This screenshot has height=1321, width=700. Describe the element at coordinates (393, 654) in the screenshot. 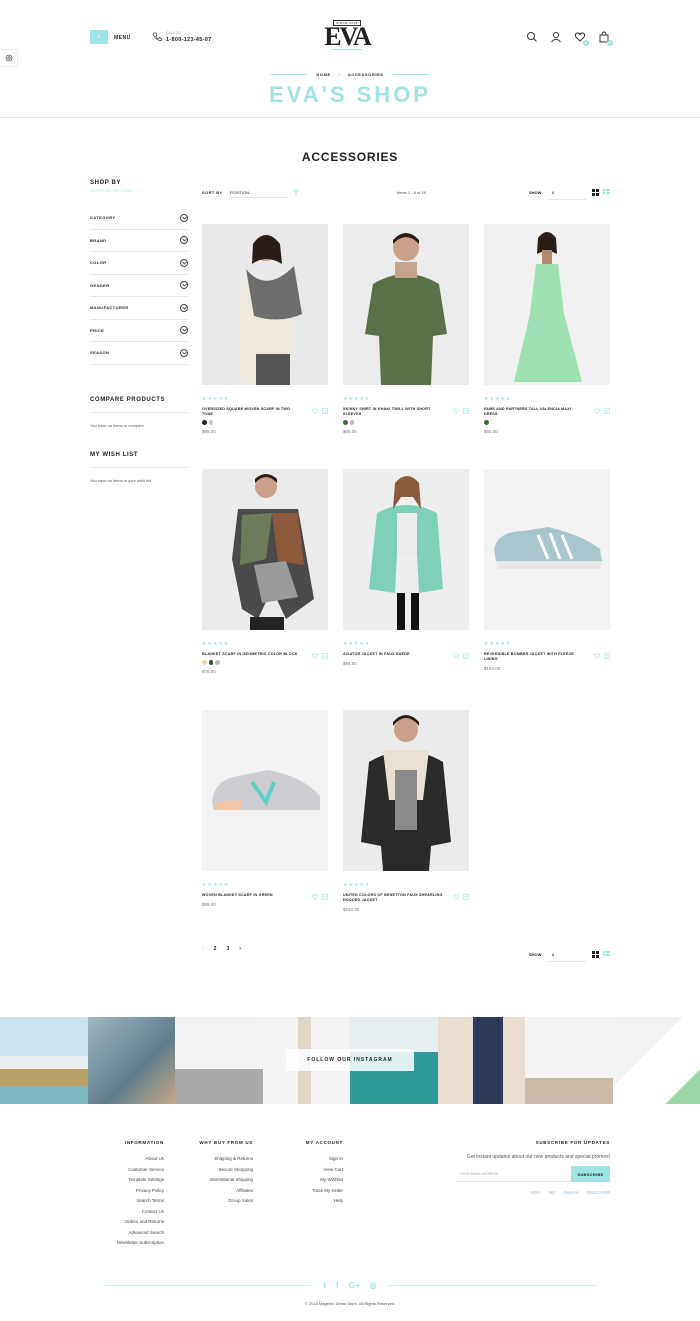

I see `product-name: AVIATOR JACKET IN FAUX SUEDE` at that location.